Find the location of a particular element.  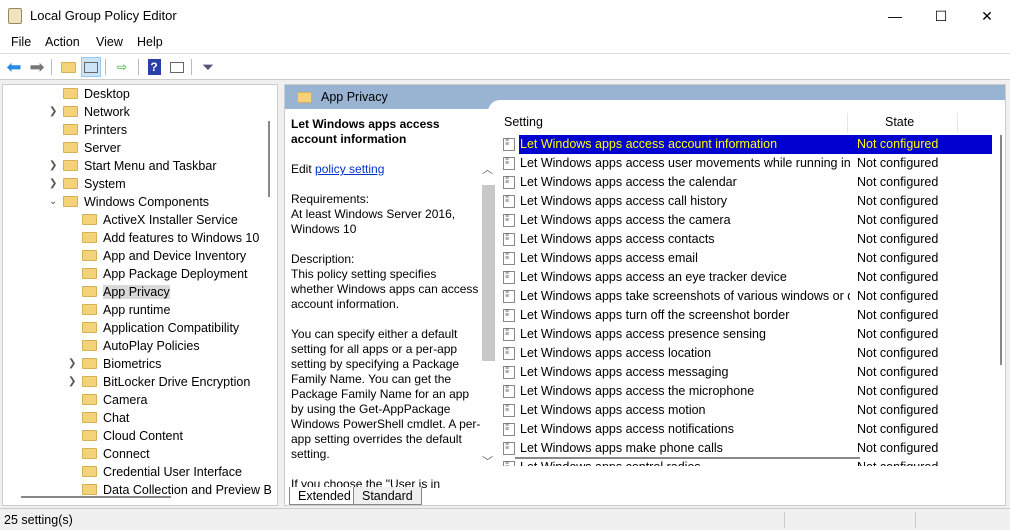

up-folder-icon is located at coordinates (68, 67).